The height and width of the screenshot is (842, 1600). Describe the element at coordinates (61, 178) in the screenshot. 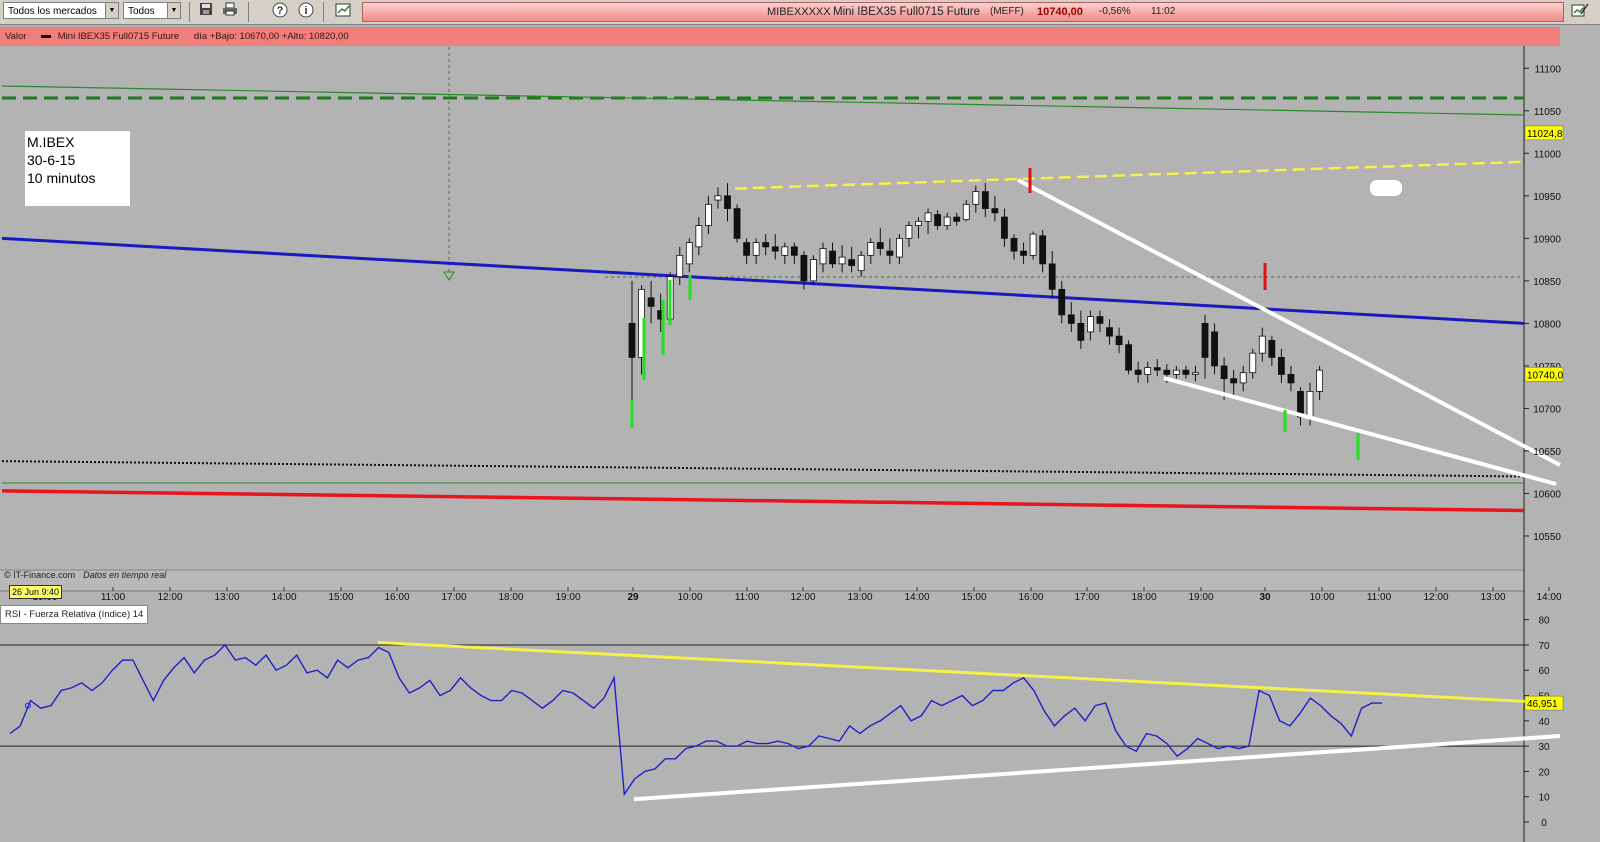

I see `annotation-line3: 10 minutos` at that location.